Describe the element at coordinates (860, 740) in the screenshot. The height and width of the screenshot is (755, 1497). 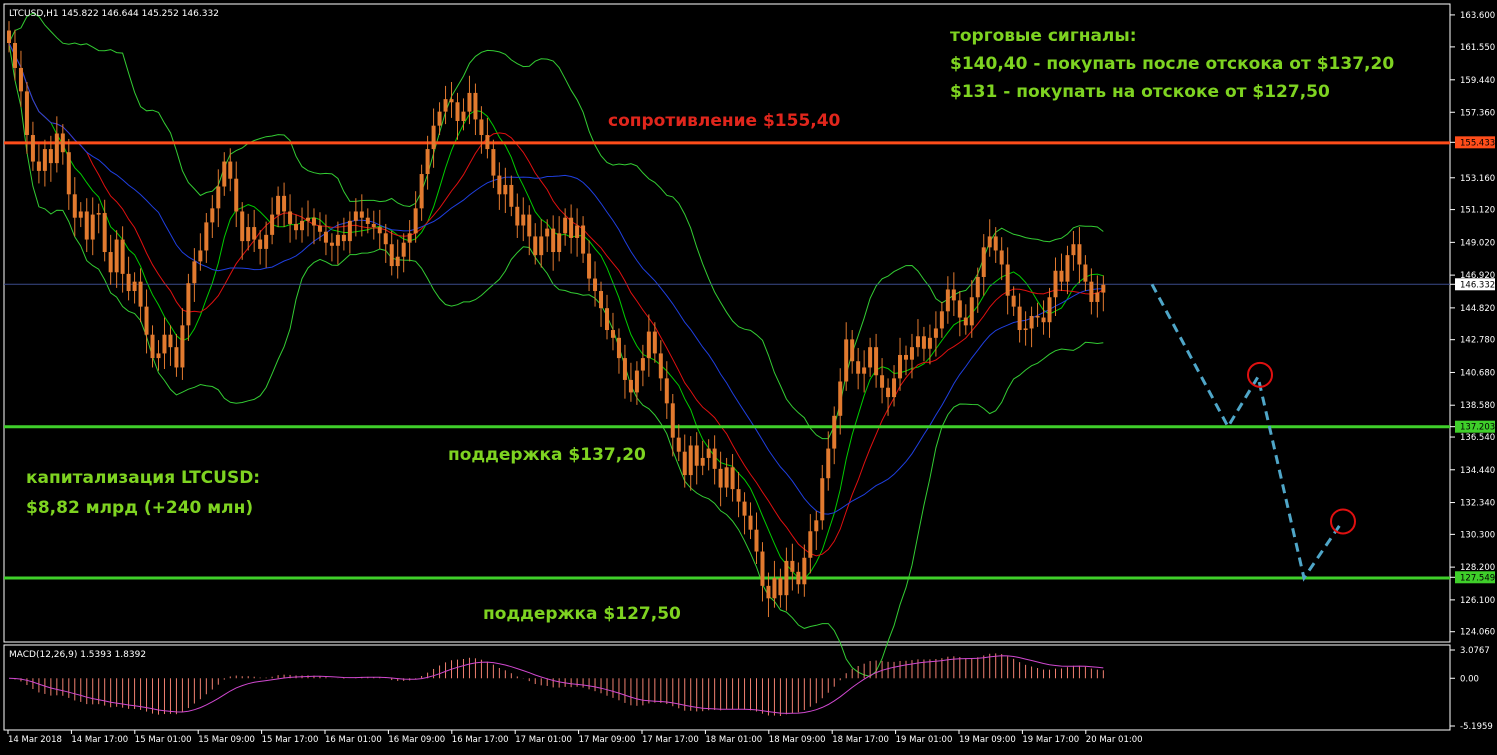
I see `x-tick-label: 18 Mar 17:00` at that location.